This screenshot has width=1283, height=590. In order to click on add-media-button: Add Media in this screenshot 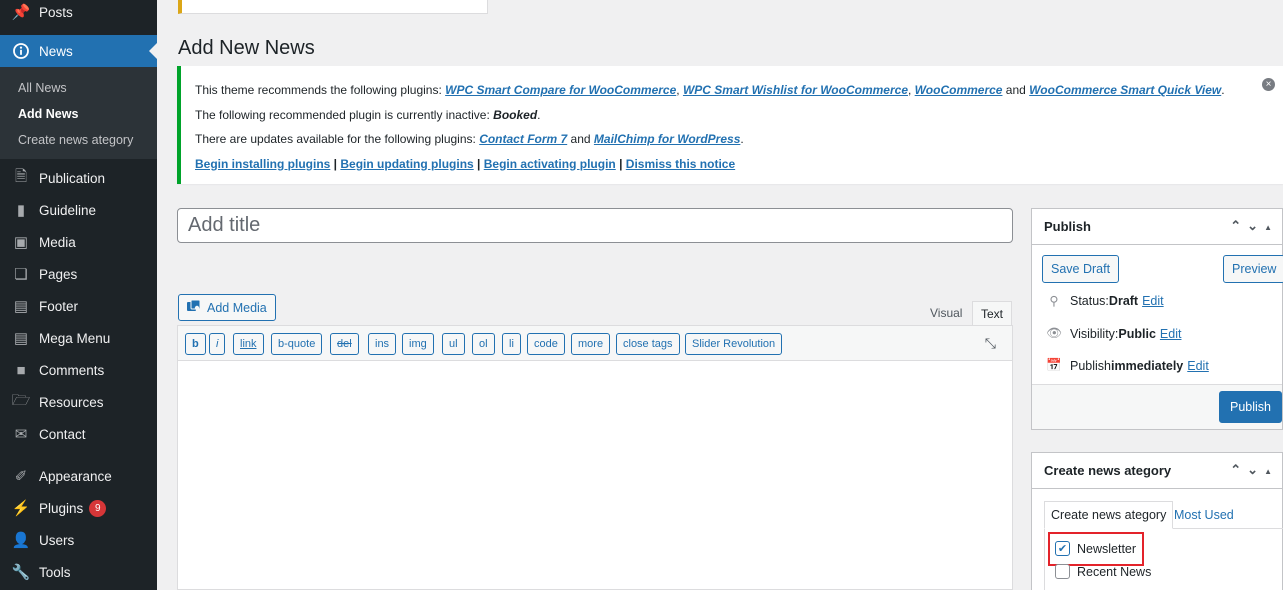, I will do `click(227, 307)`.